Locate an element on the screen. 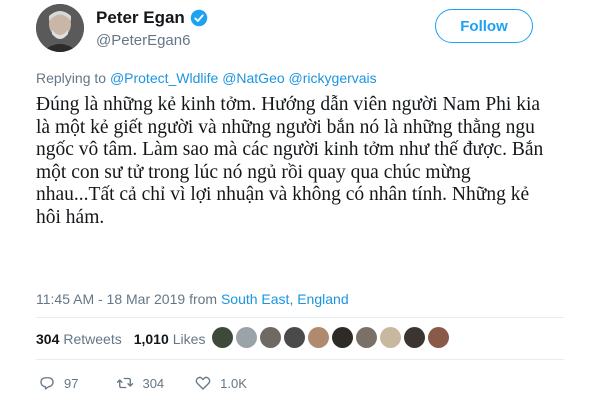 Image resolution: width=600 pixels, height=400 pixels. tweet-text-line: hôi hám. is located at coordinates (70, 217).